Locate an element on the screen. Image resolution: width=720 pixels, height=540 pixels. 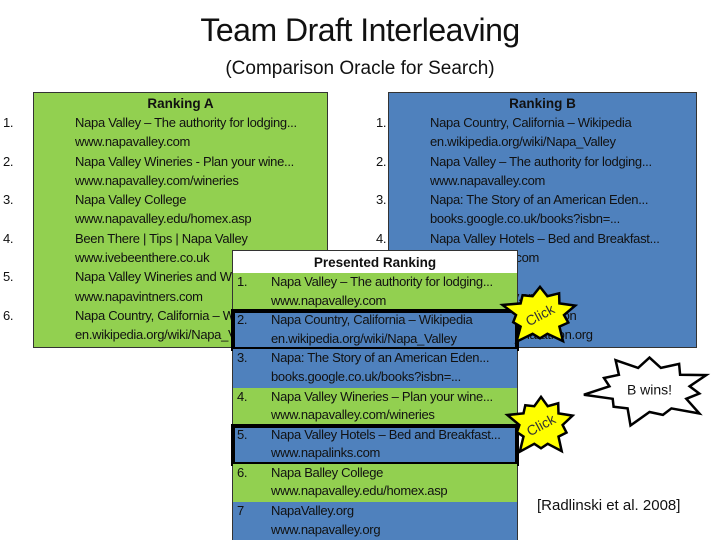
result-title: Been There | Tips | Napa Valley is located at coordinates (161, 238).